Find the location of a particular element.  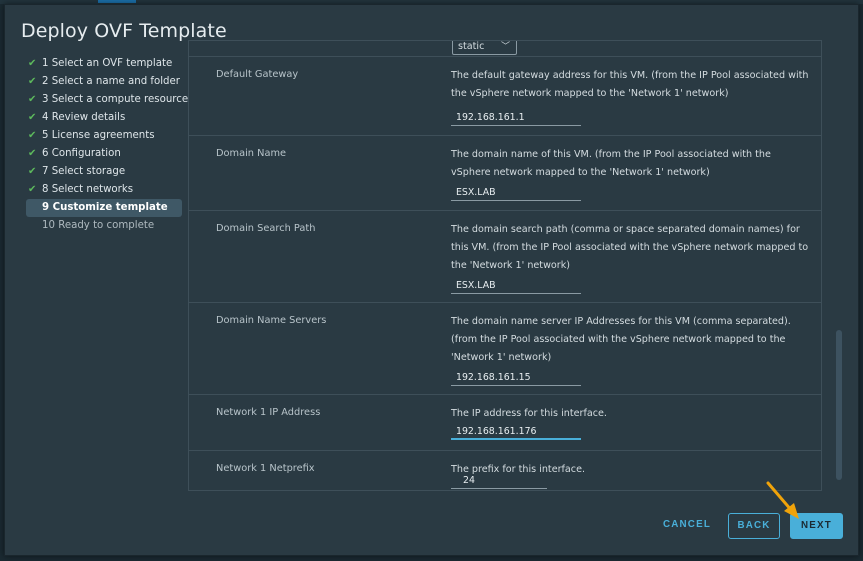

step-label: 5 License agreements is located at coordinates (98, 135).